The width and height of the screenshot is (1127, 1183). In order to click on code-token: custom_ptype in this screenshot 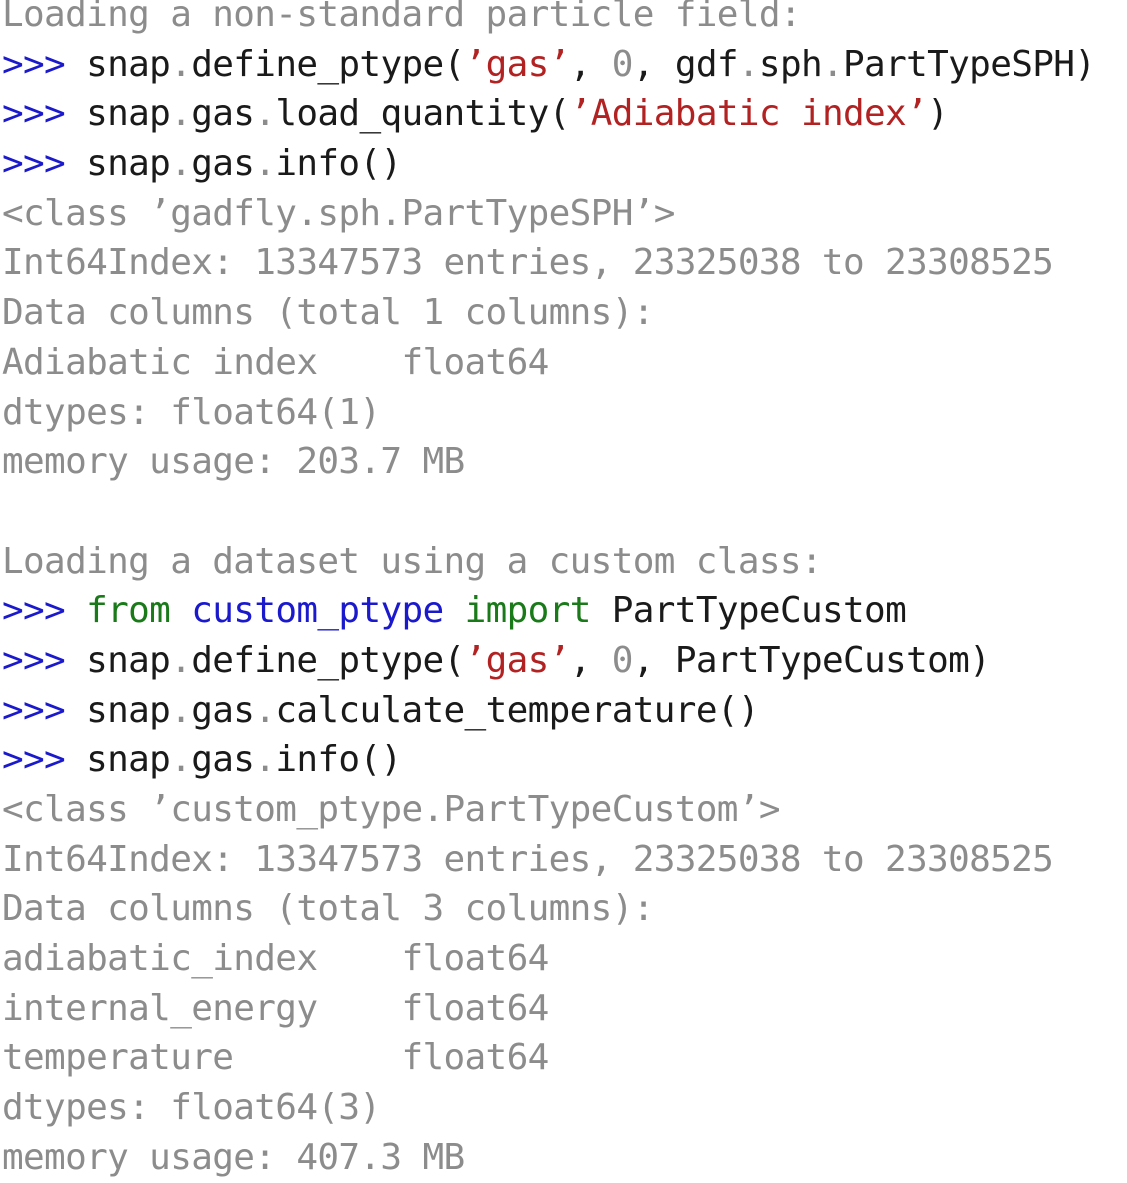, I will do `click(317, 611)`.